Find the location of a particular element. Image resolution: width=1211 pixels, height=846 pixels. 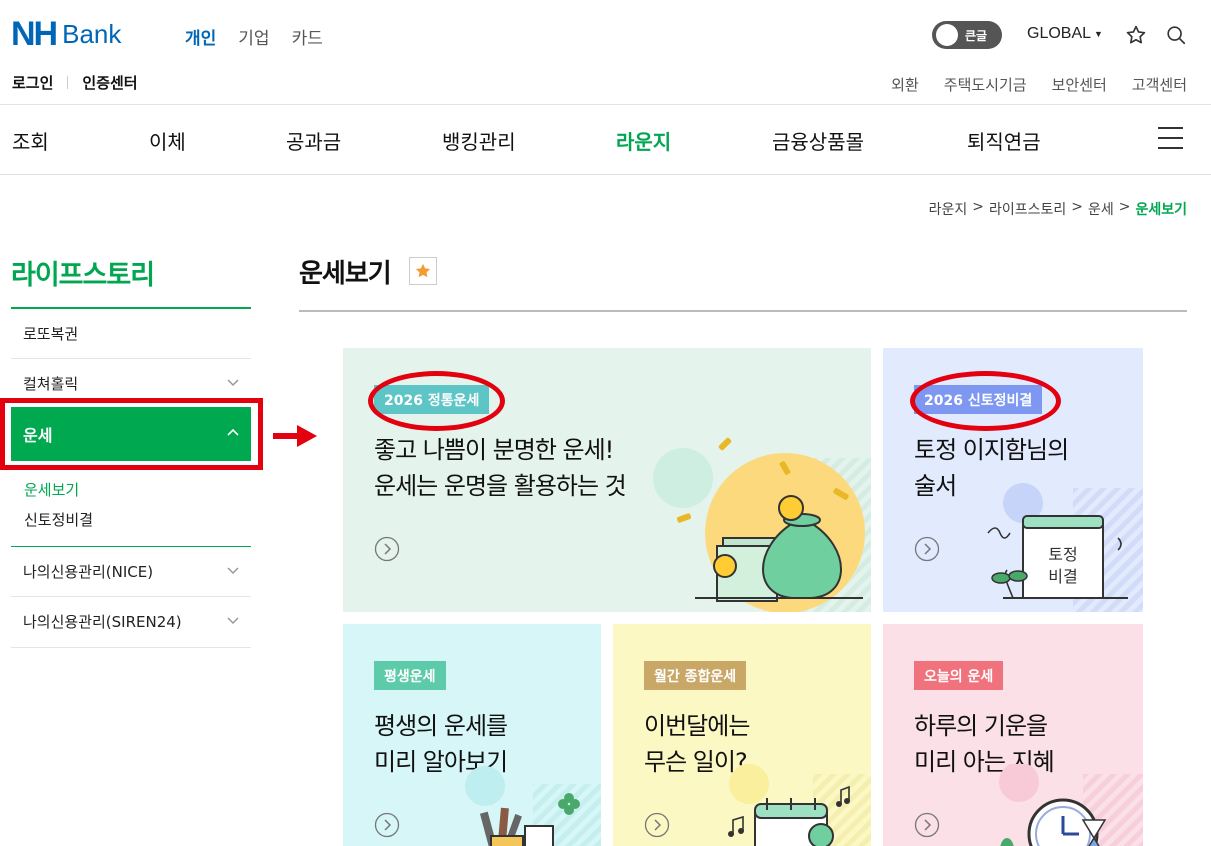

title-divider is located at coordinates (743, 311).